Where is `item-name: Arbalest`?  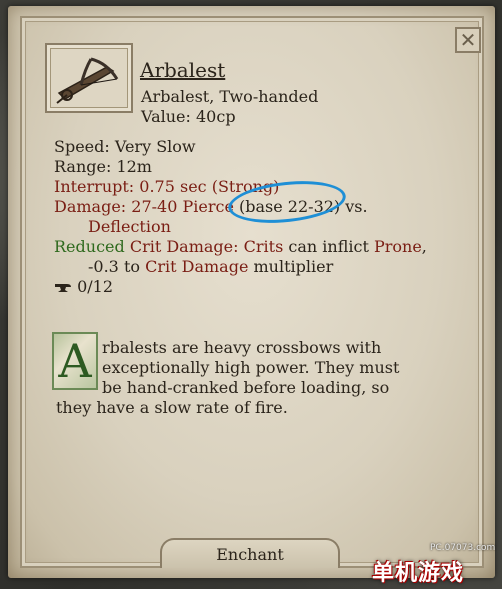
item-name: Arbalest is located at coordinates (183, 70).